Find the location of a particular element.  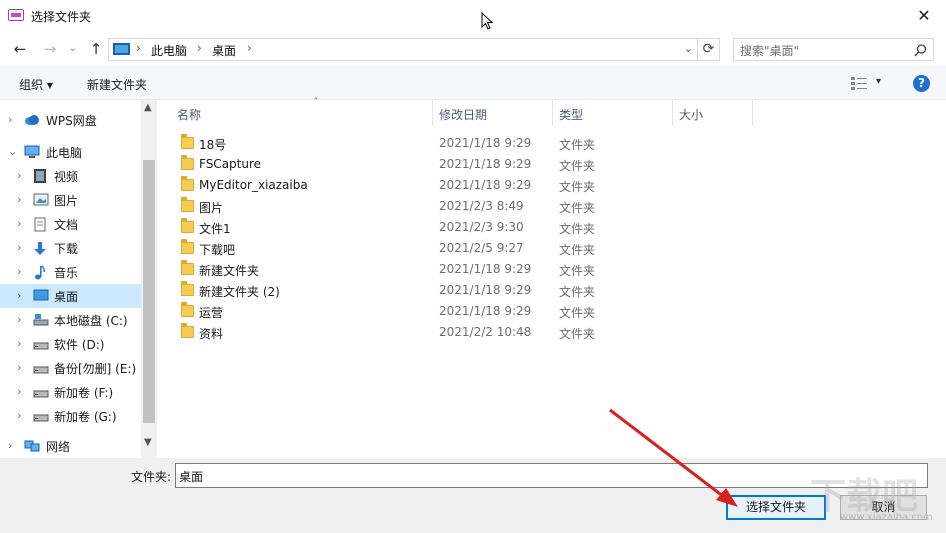

help-icon: ? is located at coordinates (921, 83).